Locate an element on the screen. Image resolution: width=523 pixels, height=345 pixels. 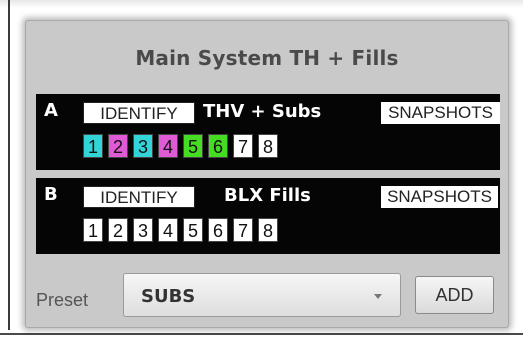
zone-name: THV + Subs is located at coordinates (262, 111).